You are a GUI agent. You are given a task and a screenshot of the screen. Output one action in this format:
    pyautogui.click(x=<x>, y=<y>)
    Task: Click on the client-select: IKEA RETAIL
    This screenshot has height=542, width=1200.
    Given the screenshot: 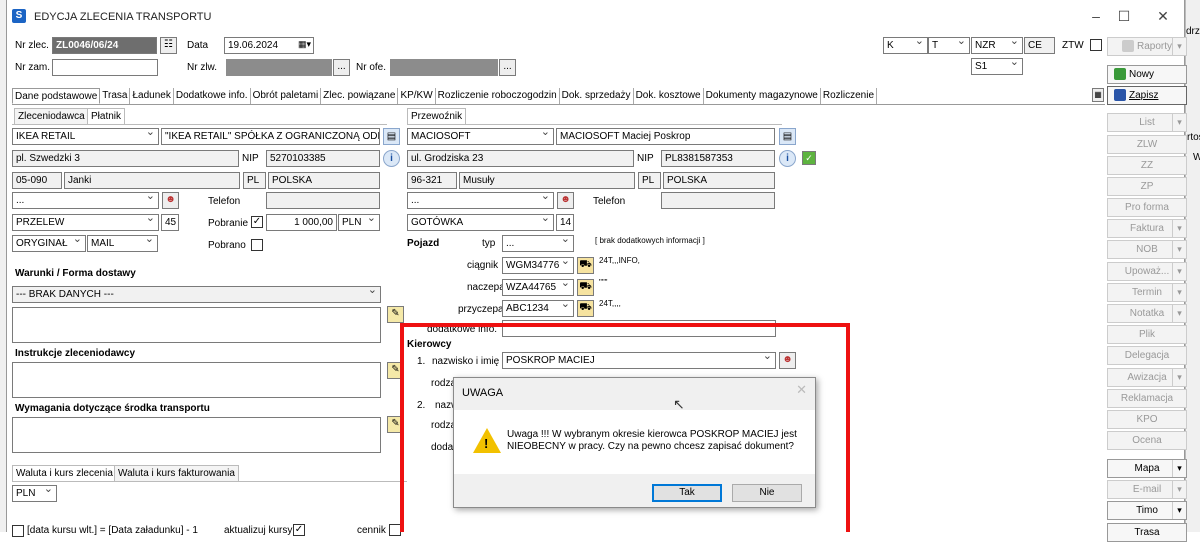 What is the action you would take?
    pyautogui.click(x=85, y=136)
    